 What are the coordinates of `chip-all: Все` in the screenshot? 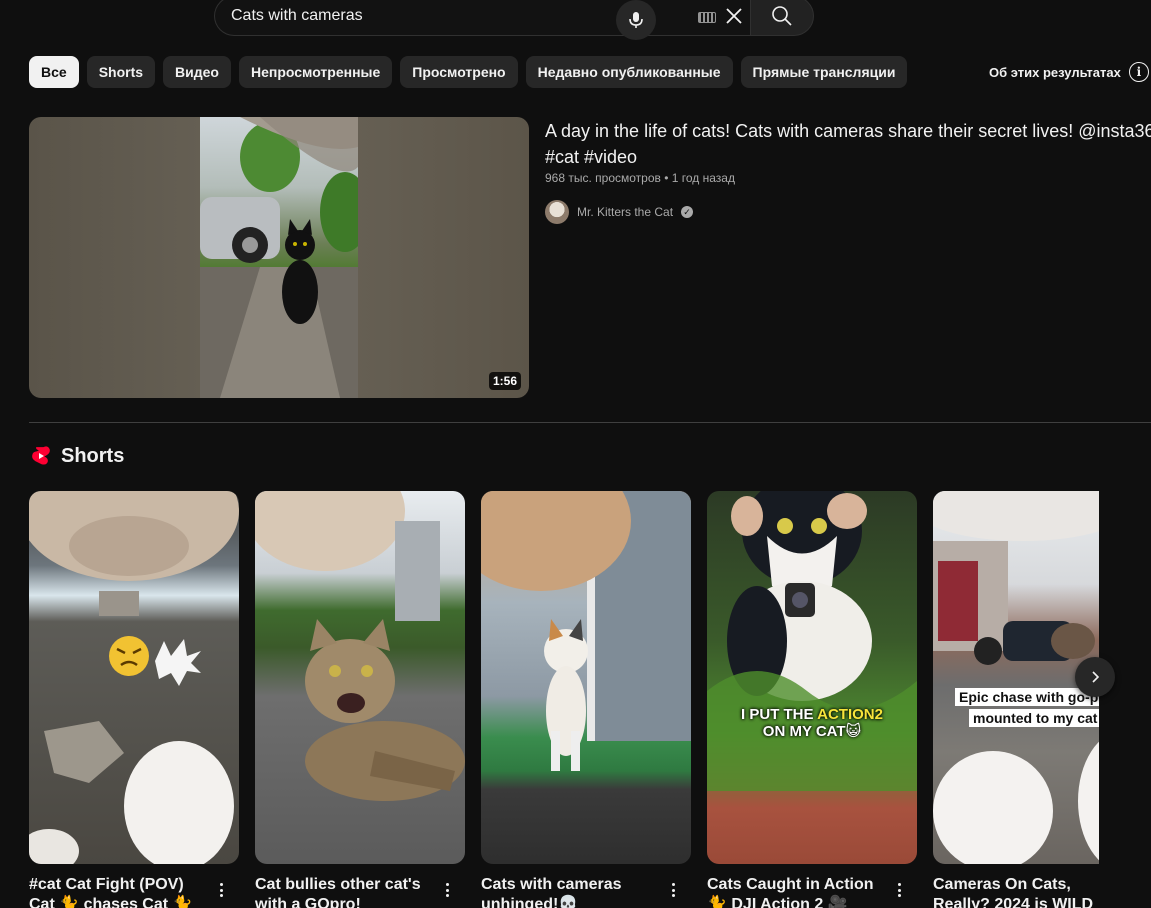 It's located at (54, 72).